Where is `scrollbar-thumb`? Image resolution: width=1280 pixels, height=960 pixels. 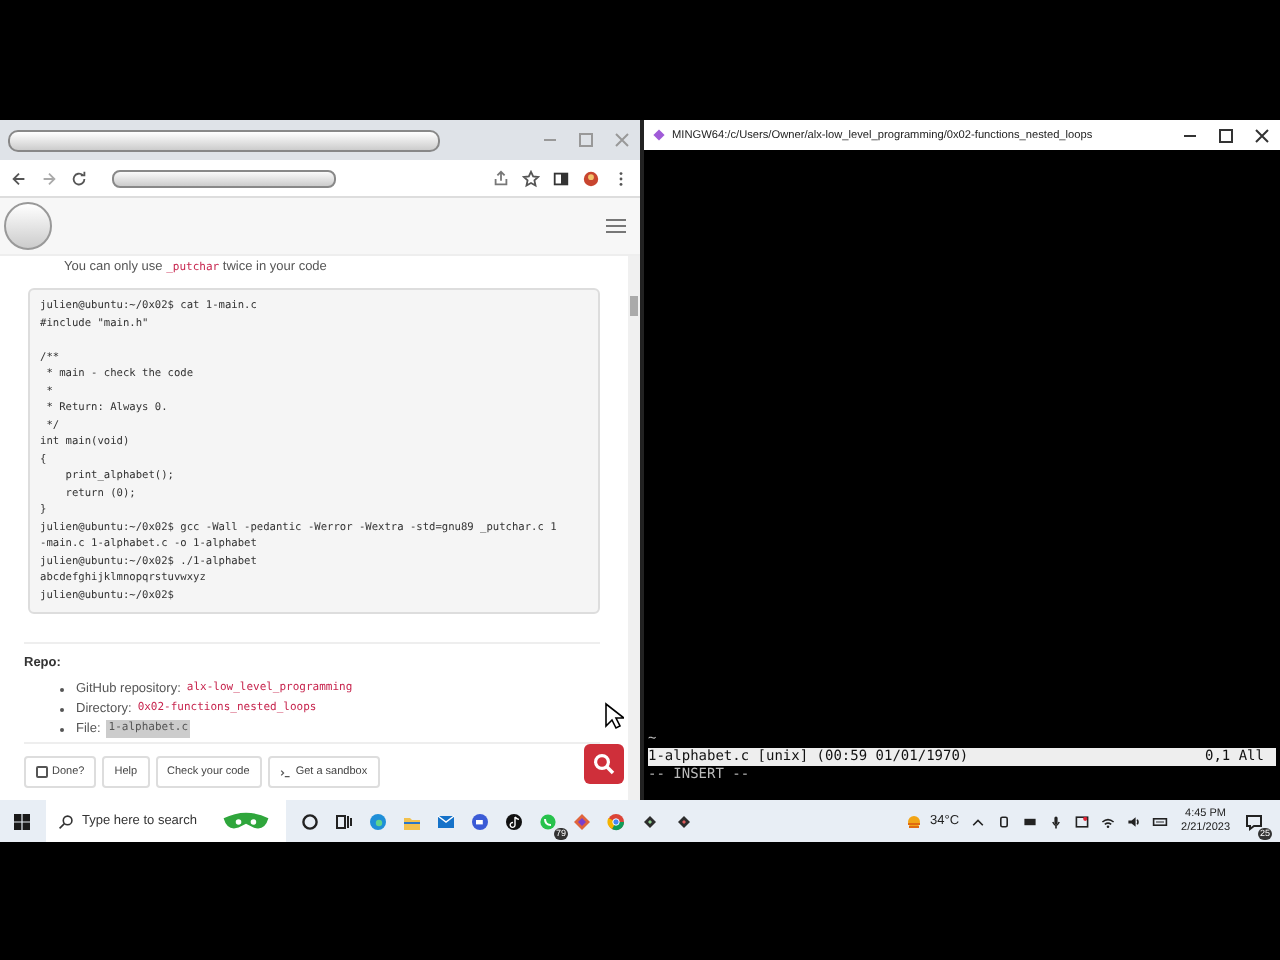 scrollbar-thumb is located at coordinates (634, 306).